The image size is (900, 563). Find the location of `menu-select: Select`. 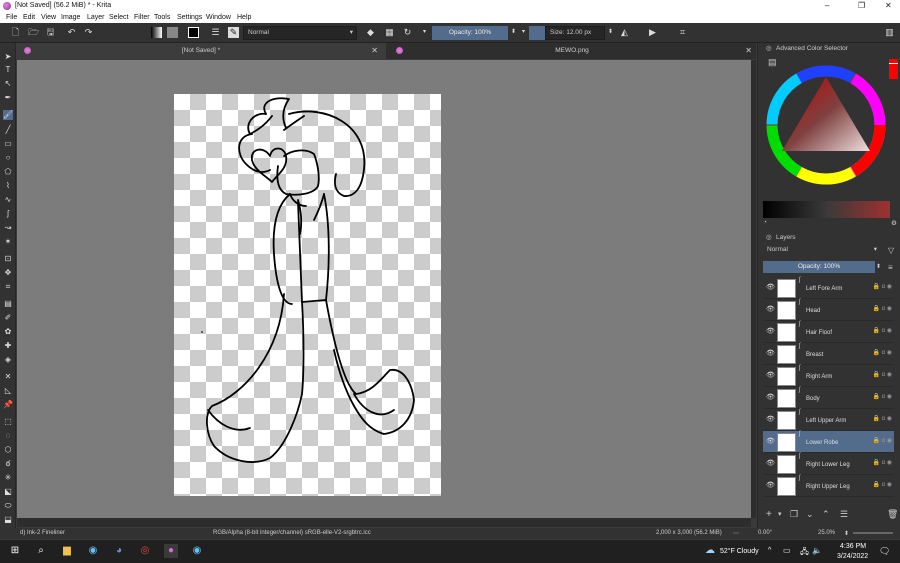

menu-select: Select is located at coordinates (118, 17).